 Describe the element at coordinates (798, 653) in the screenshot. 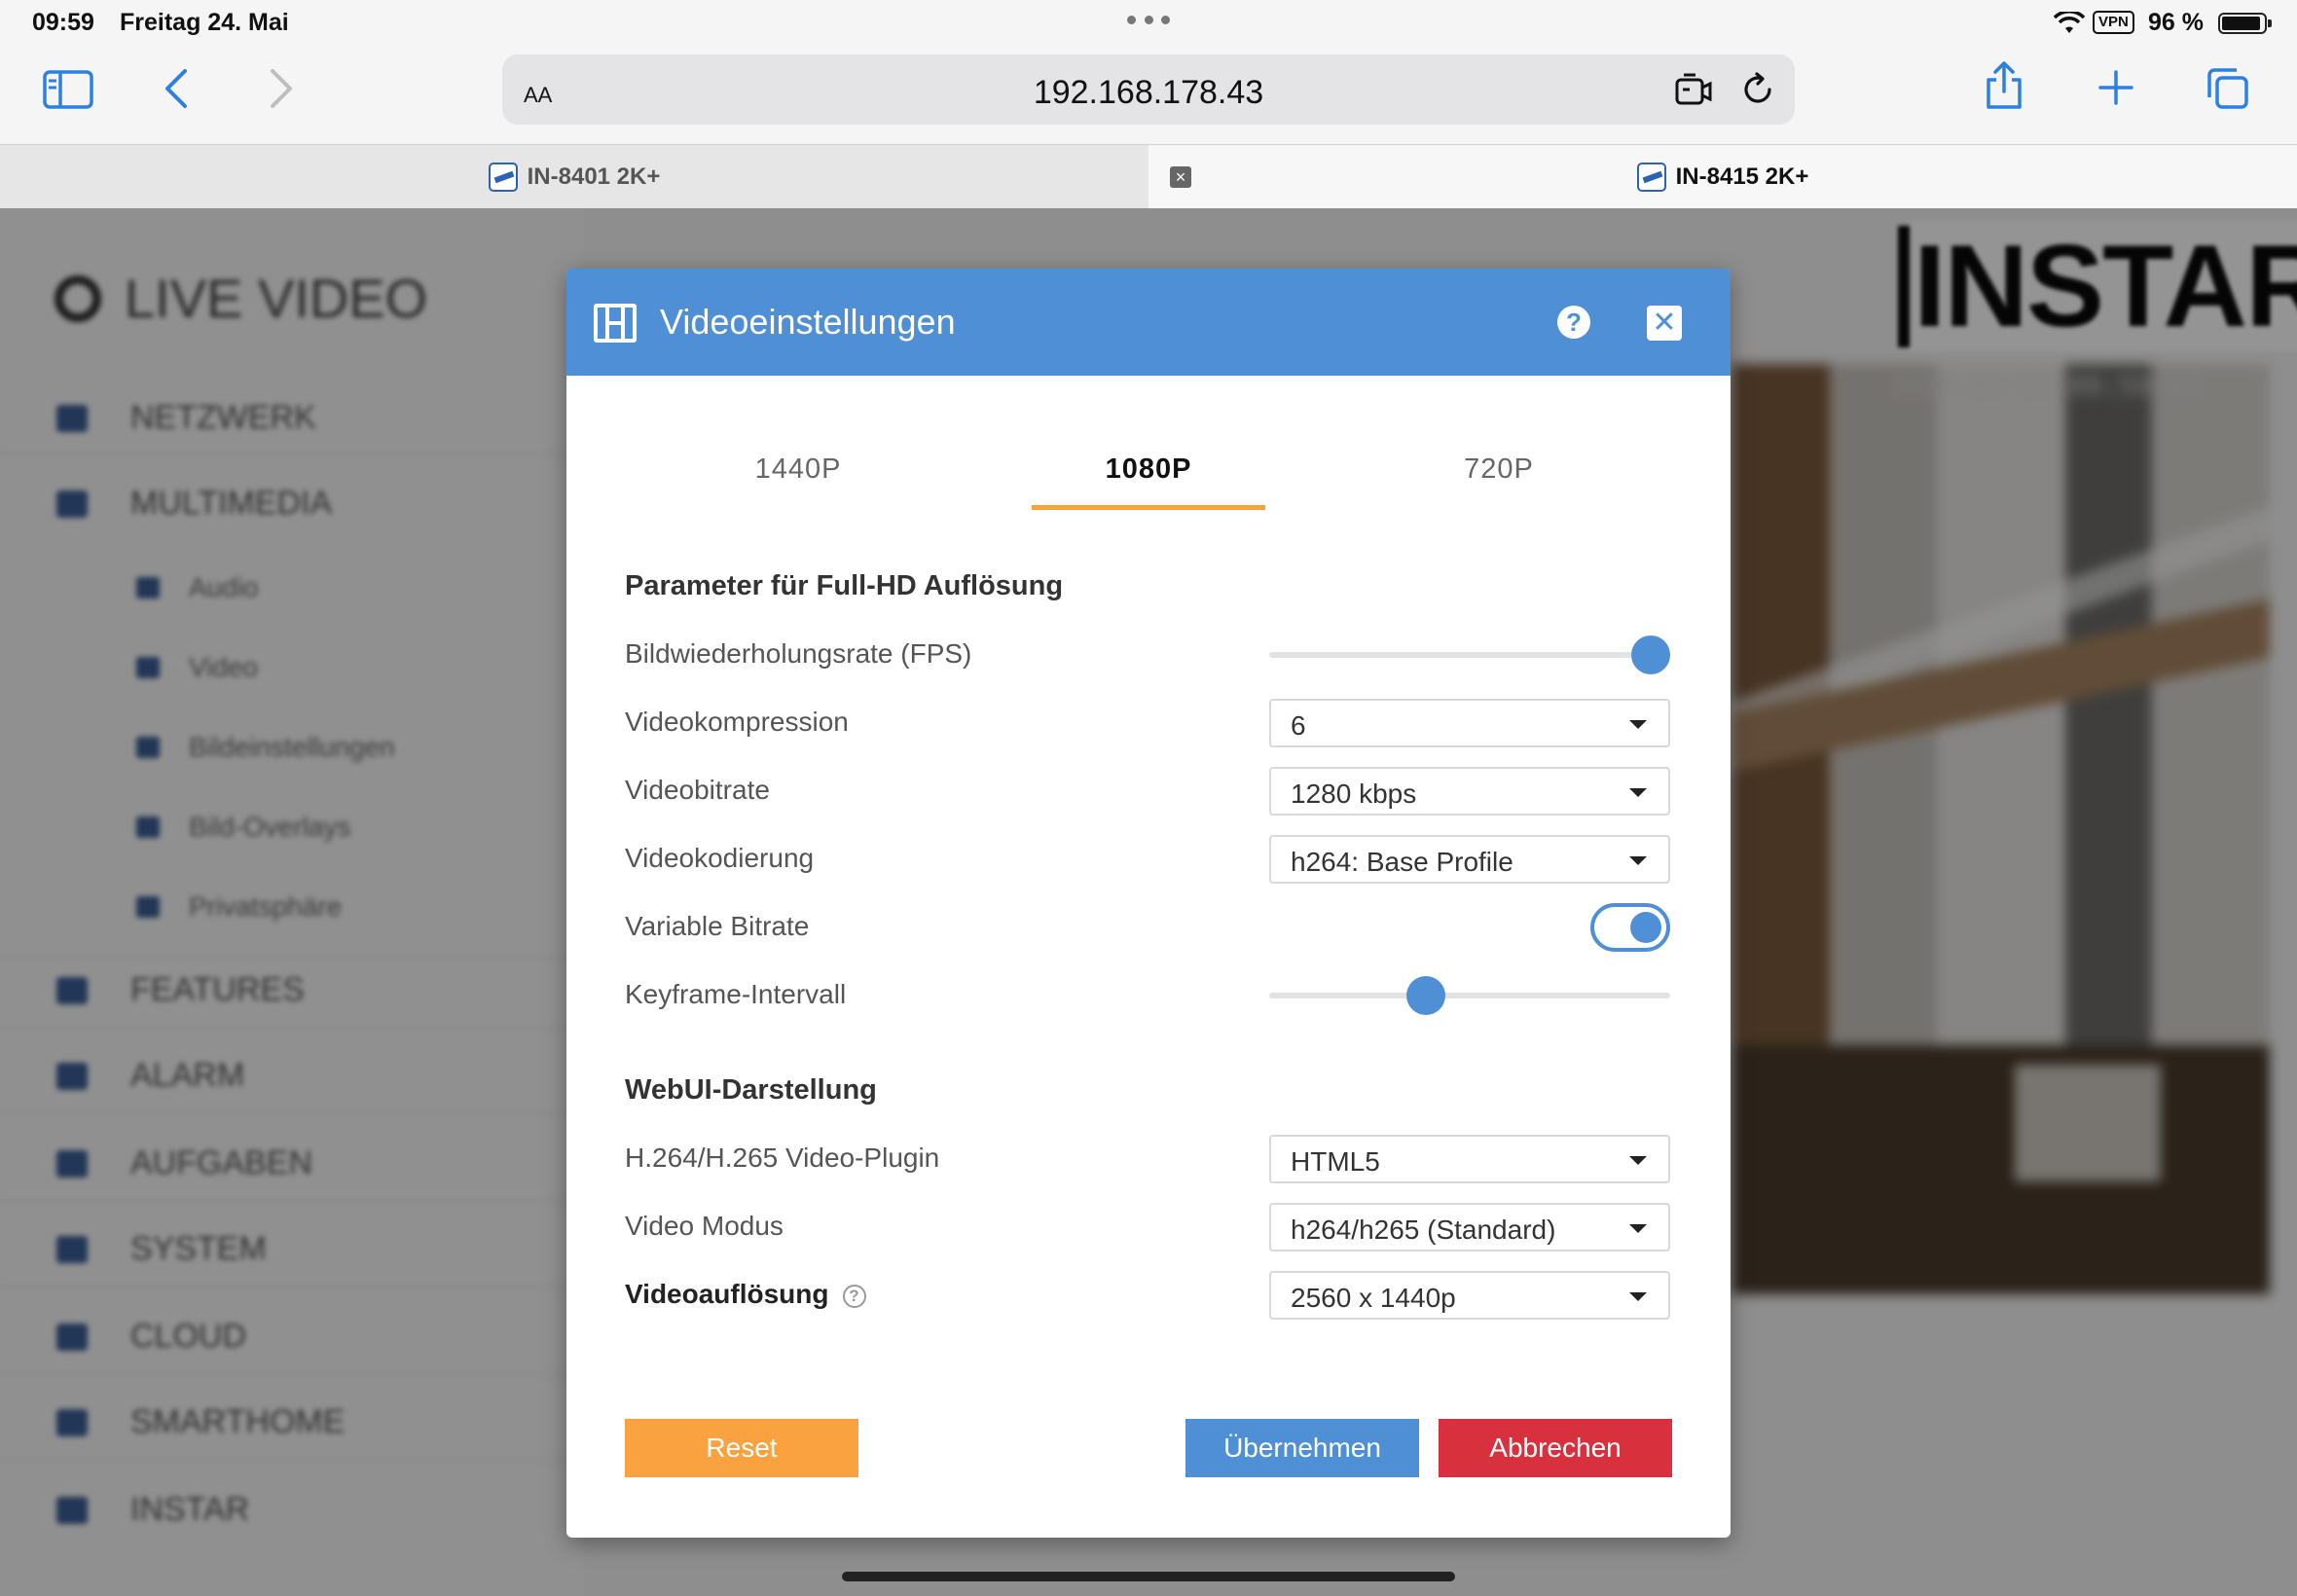

I see `fps-label: Bildwiederholungsrate (FPS)` at that location.